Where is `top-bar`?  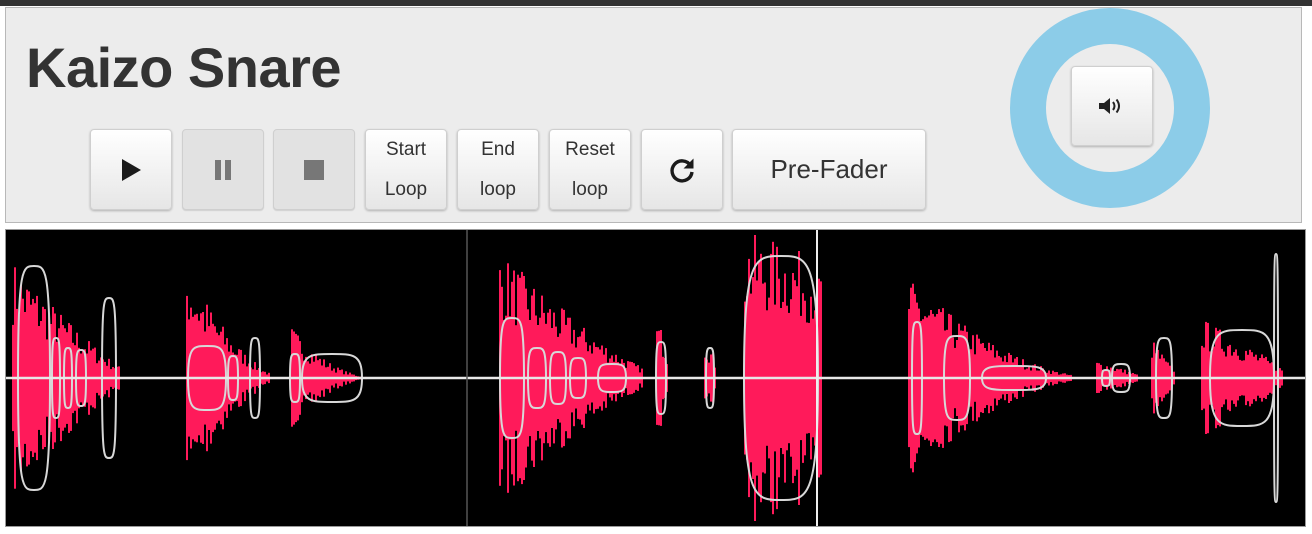
top-bar is located at coordinates (656, 3).